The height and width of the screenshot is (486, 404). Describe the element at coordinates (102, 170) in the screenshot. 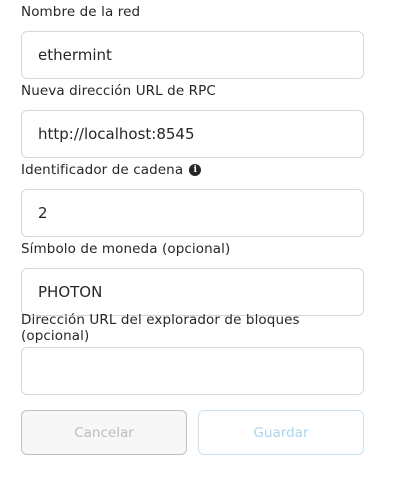

I see `chain-id-label: Identificador de cadena` at that location.